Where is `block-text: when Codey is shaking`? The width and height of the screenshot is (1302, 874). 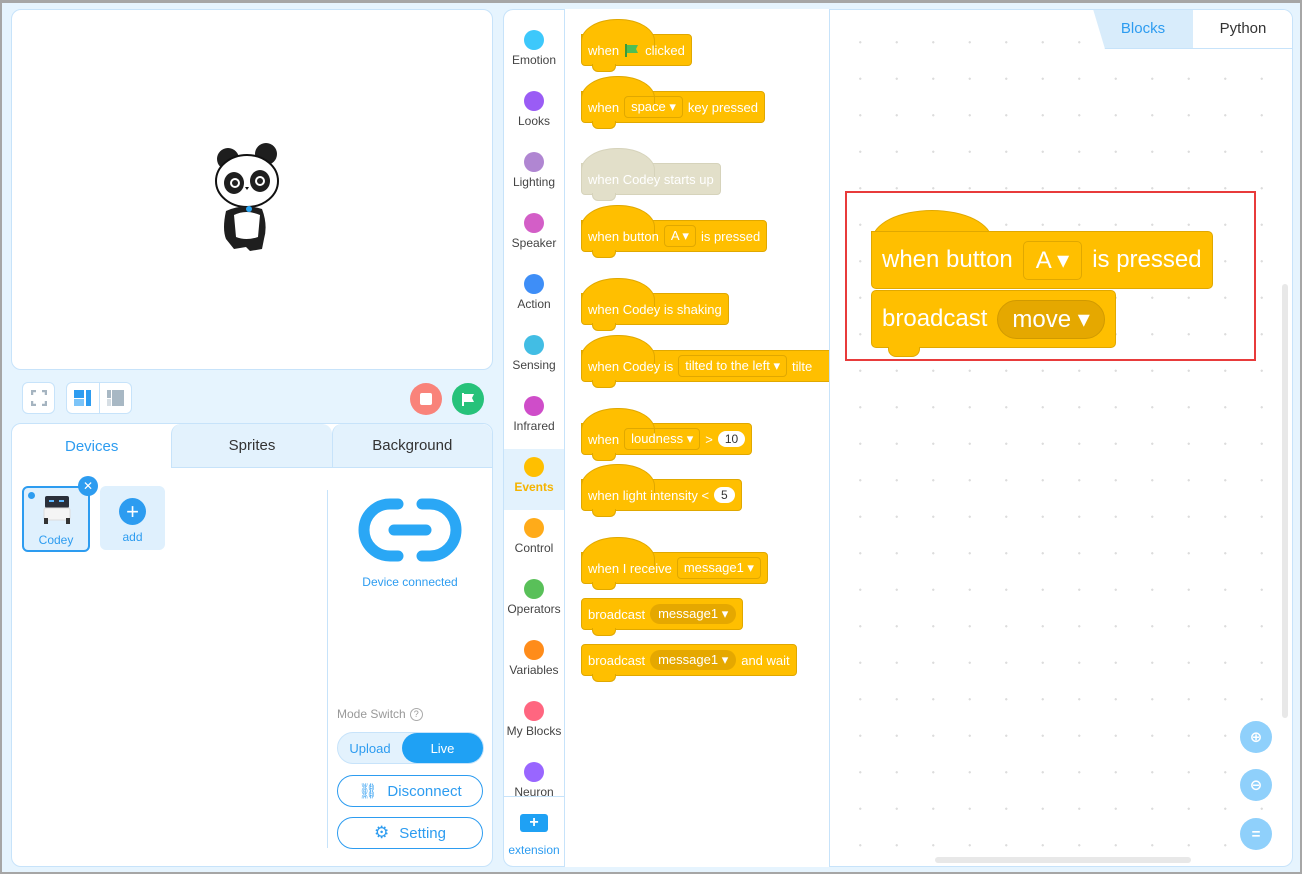
block-text: when Codey is shaking is located at coordinates (655, 309).